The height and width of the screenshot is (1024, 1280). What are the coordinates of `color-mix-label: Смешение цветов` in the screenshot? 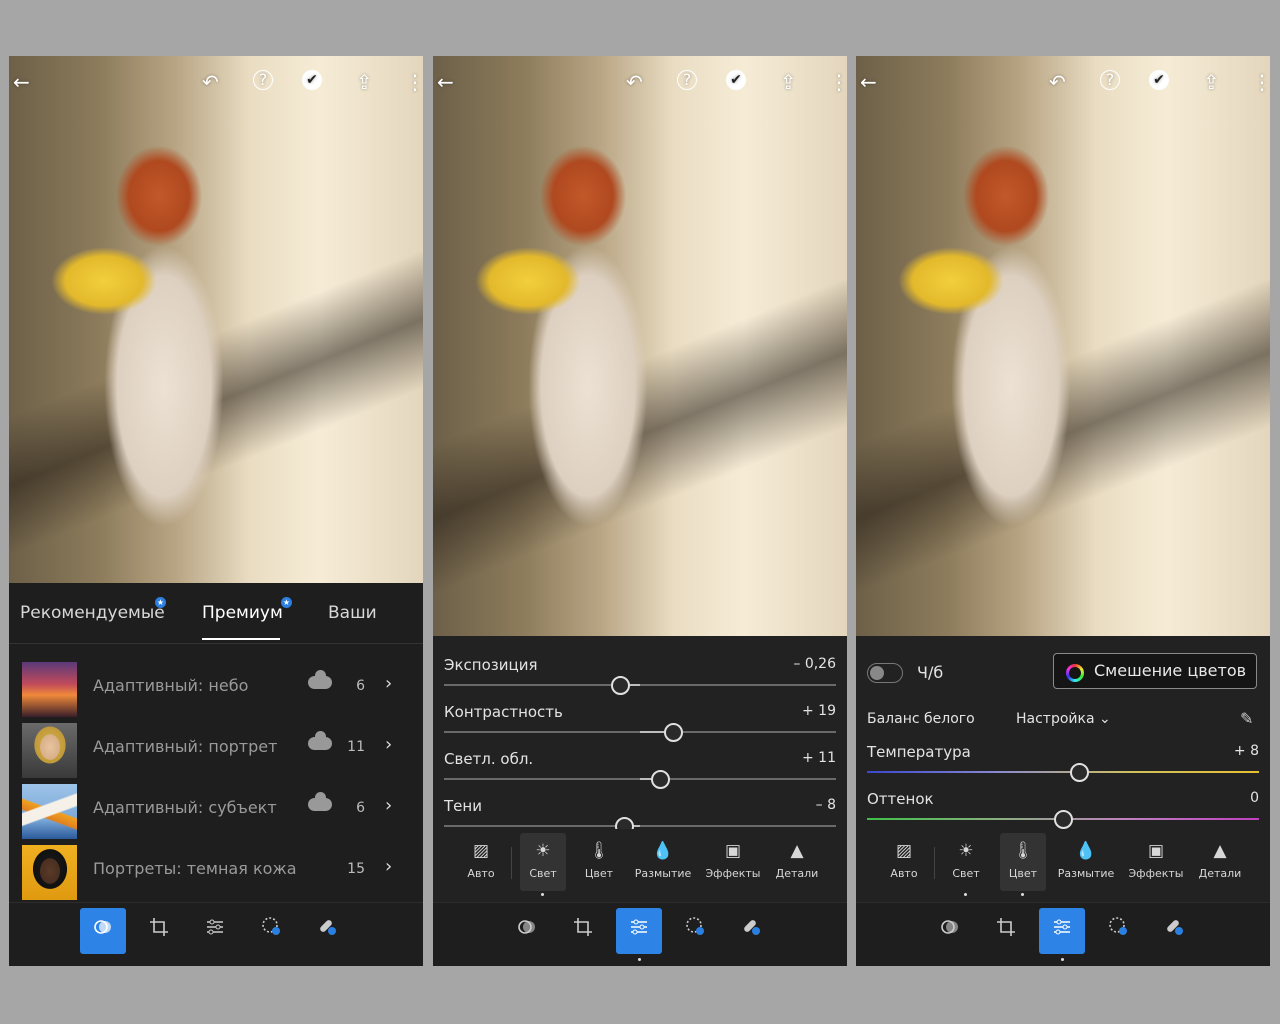 It's located at (1170, 670).